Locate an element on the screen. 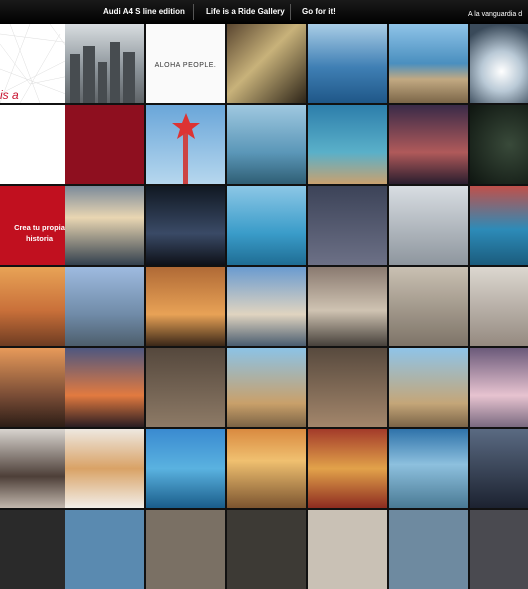  aloha-people-text: ALOHA PEOPLE. is located at coordinates (185, 65).